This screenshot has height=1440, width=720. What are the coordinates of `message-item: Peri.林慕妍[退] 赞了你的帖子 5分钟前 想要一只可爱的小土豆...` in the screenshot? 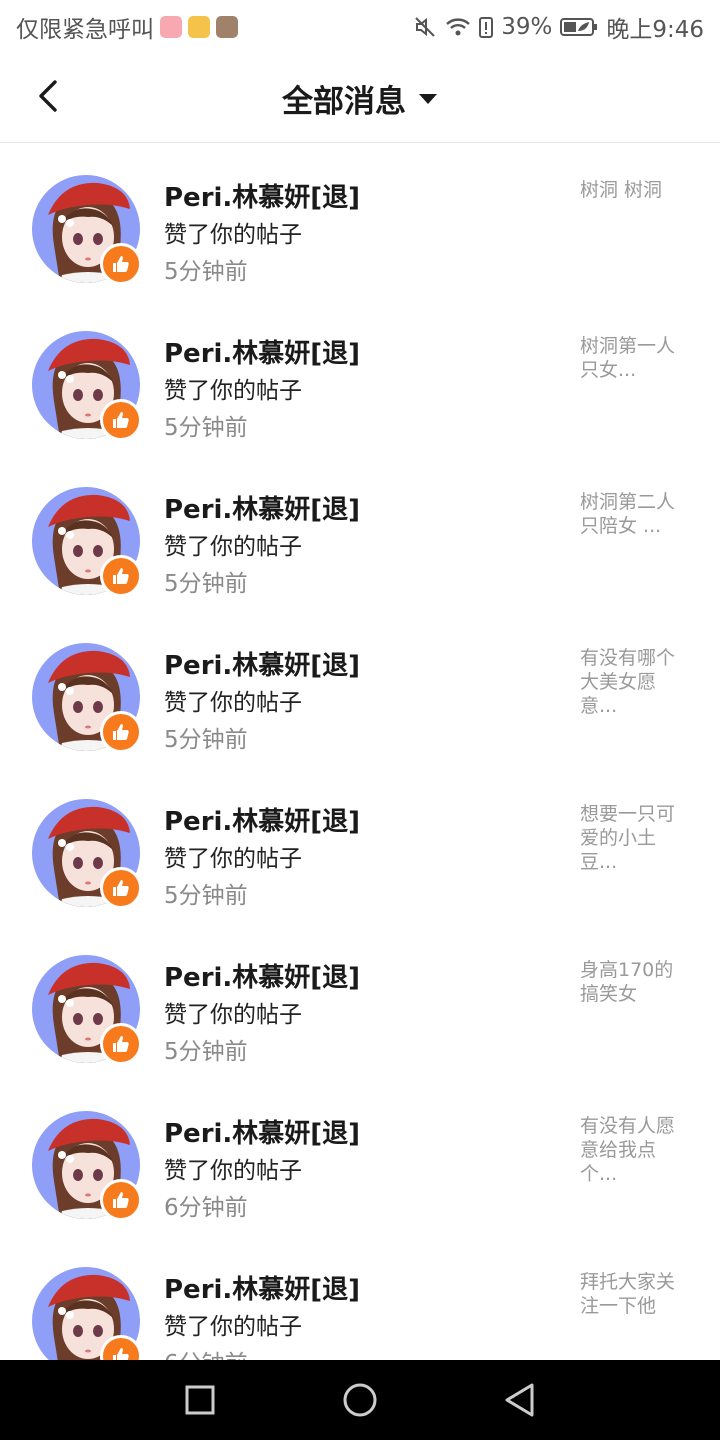 It's located at (360, 845).